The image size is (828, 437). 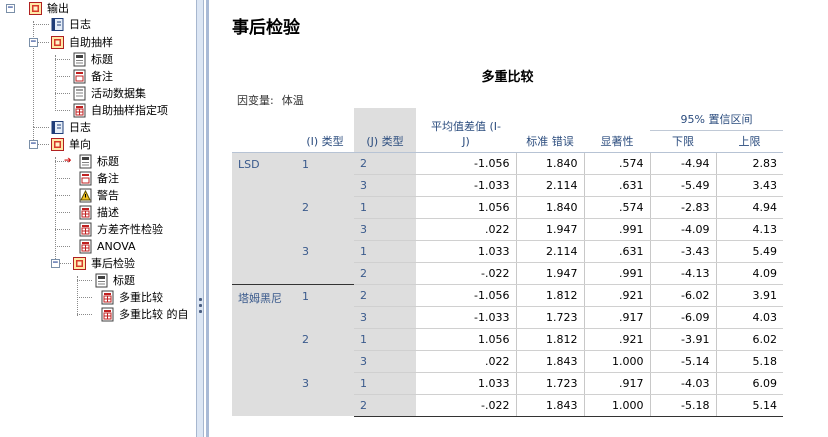 What do you see at coordinates (264, 119) in the screenshot?
I see `header-corner` at bounding box center [264, 119].